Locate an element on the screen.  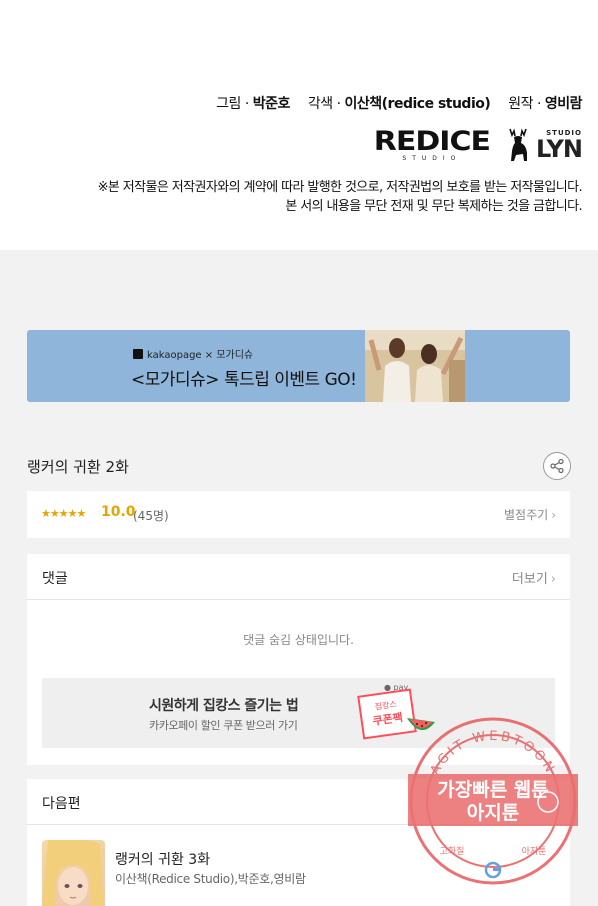
comments-more-button: 더보기 › is located at coordinates (534, 577).